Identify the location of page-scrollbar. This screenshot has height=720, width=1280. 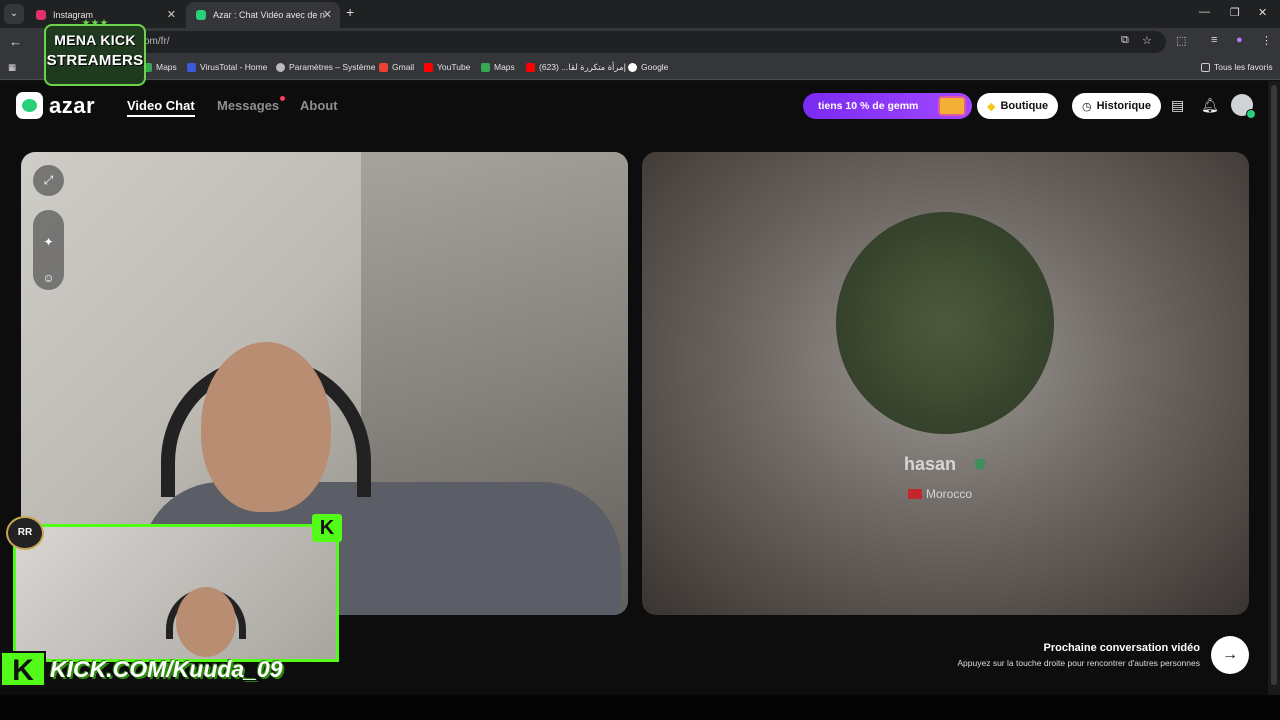
(1274, 388).